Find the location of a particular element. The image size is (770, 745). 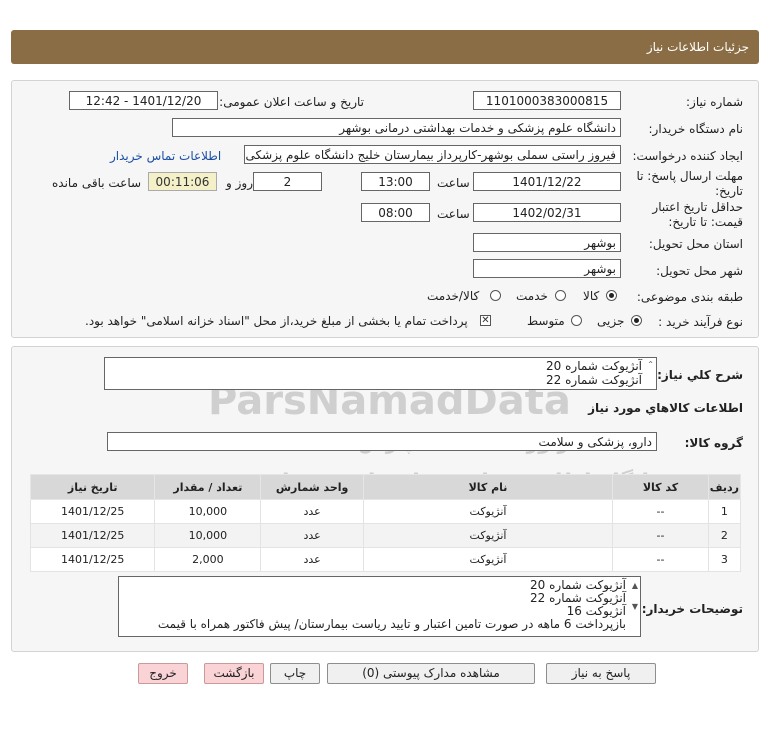

city-label: شهر محل تحویل: is located at coordinates (699, 271).